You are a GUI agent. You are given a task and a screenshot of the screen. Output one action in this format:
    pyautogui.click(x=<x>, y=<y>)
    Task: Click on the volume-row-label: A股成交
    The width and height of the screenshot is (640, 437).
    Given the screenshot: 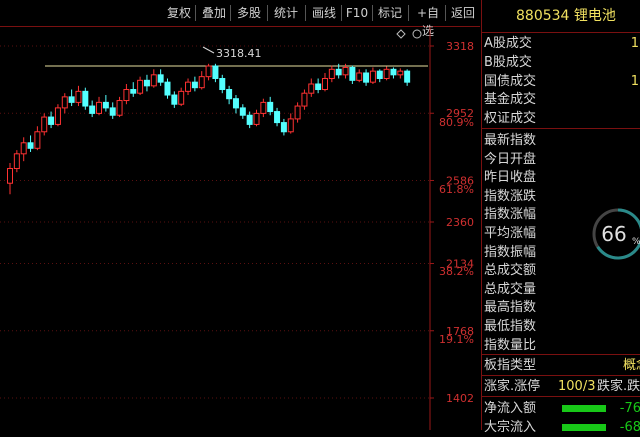 What is the action you would take?
    pyautogui.click(x=508, y=43)
    